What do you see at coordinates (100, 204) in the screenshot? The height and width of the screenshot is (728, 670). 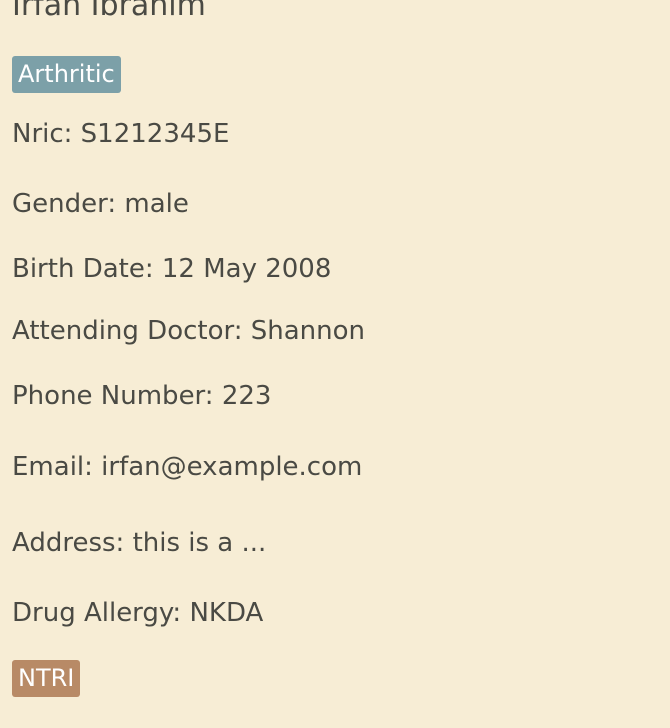 I see `gender-field: Gender: male` at bounding box center [100, 204].